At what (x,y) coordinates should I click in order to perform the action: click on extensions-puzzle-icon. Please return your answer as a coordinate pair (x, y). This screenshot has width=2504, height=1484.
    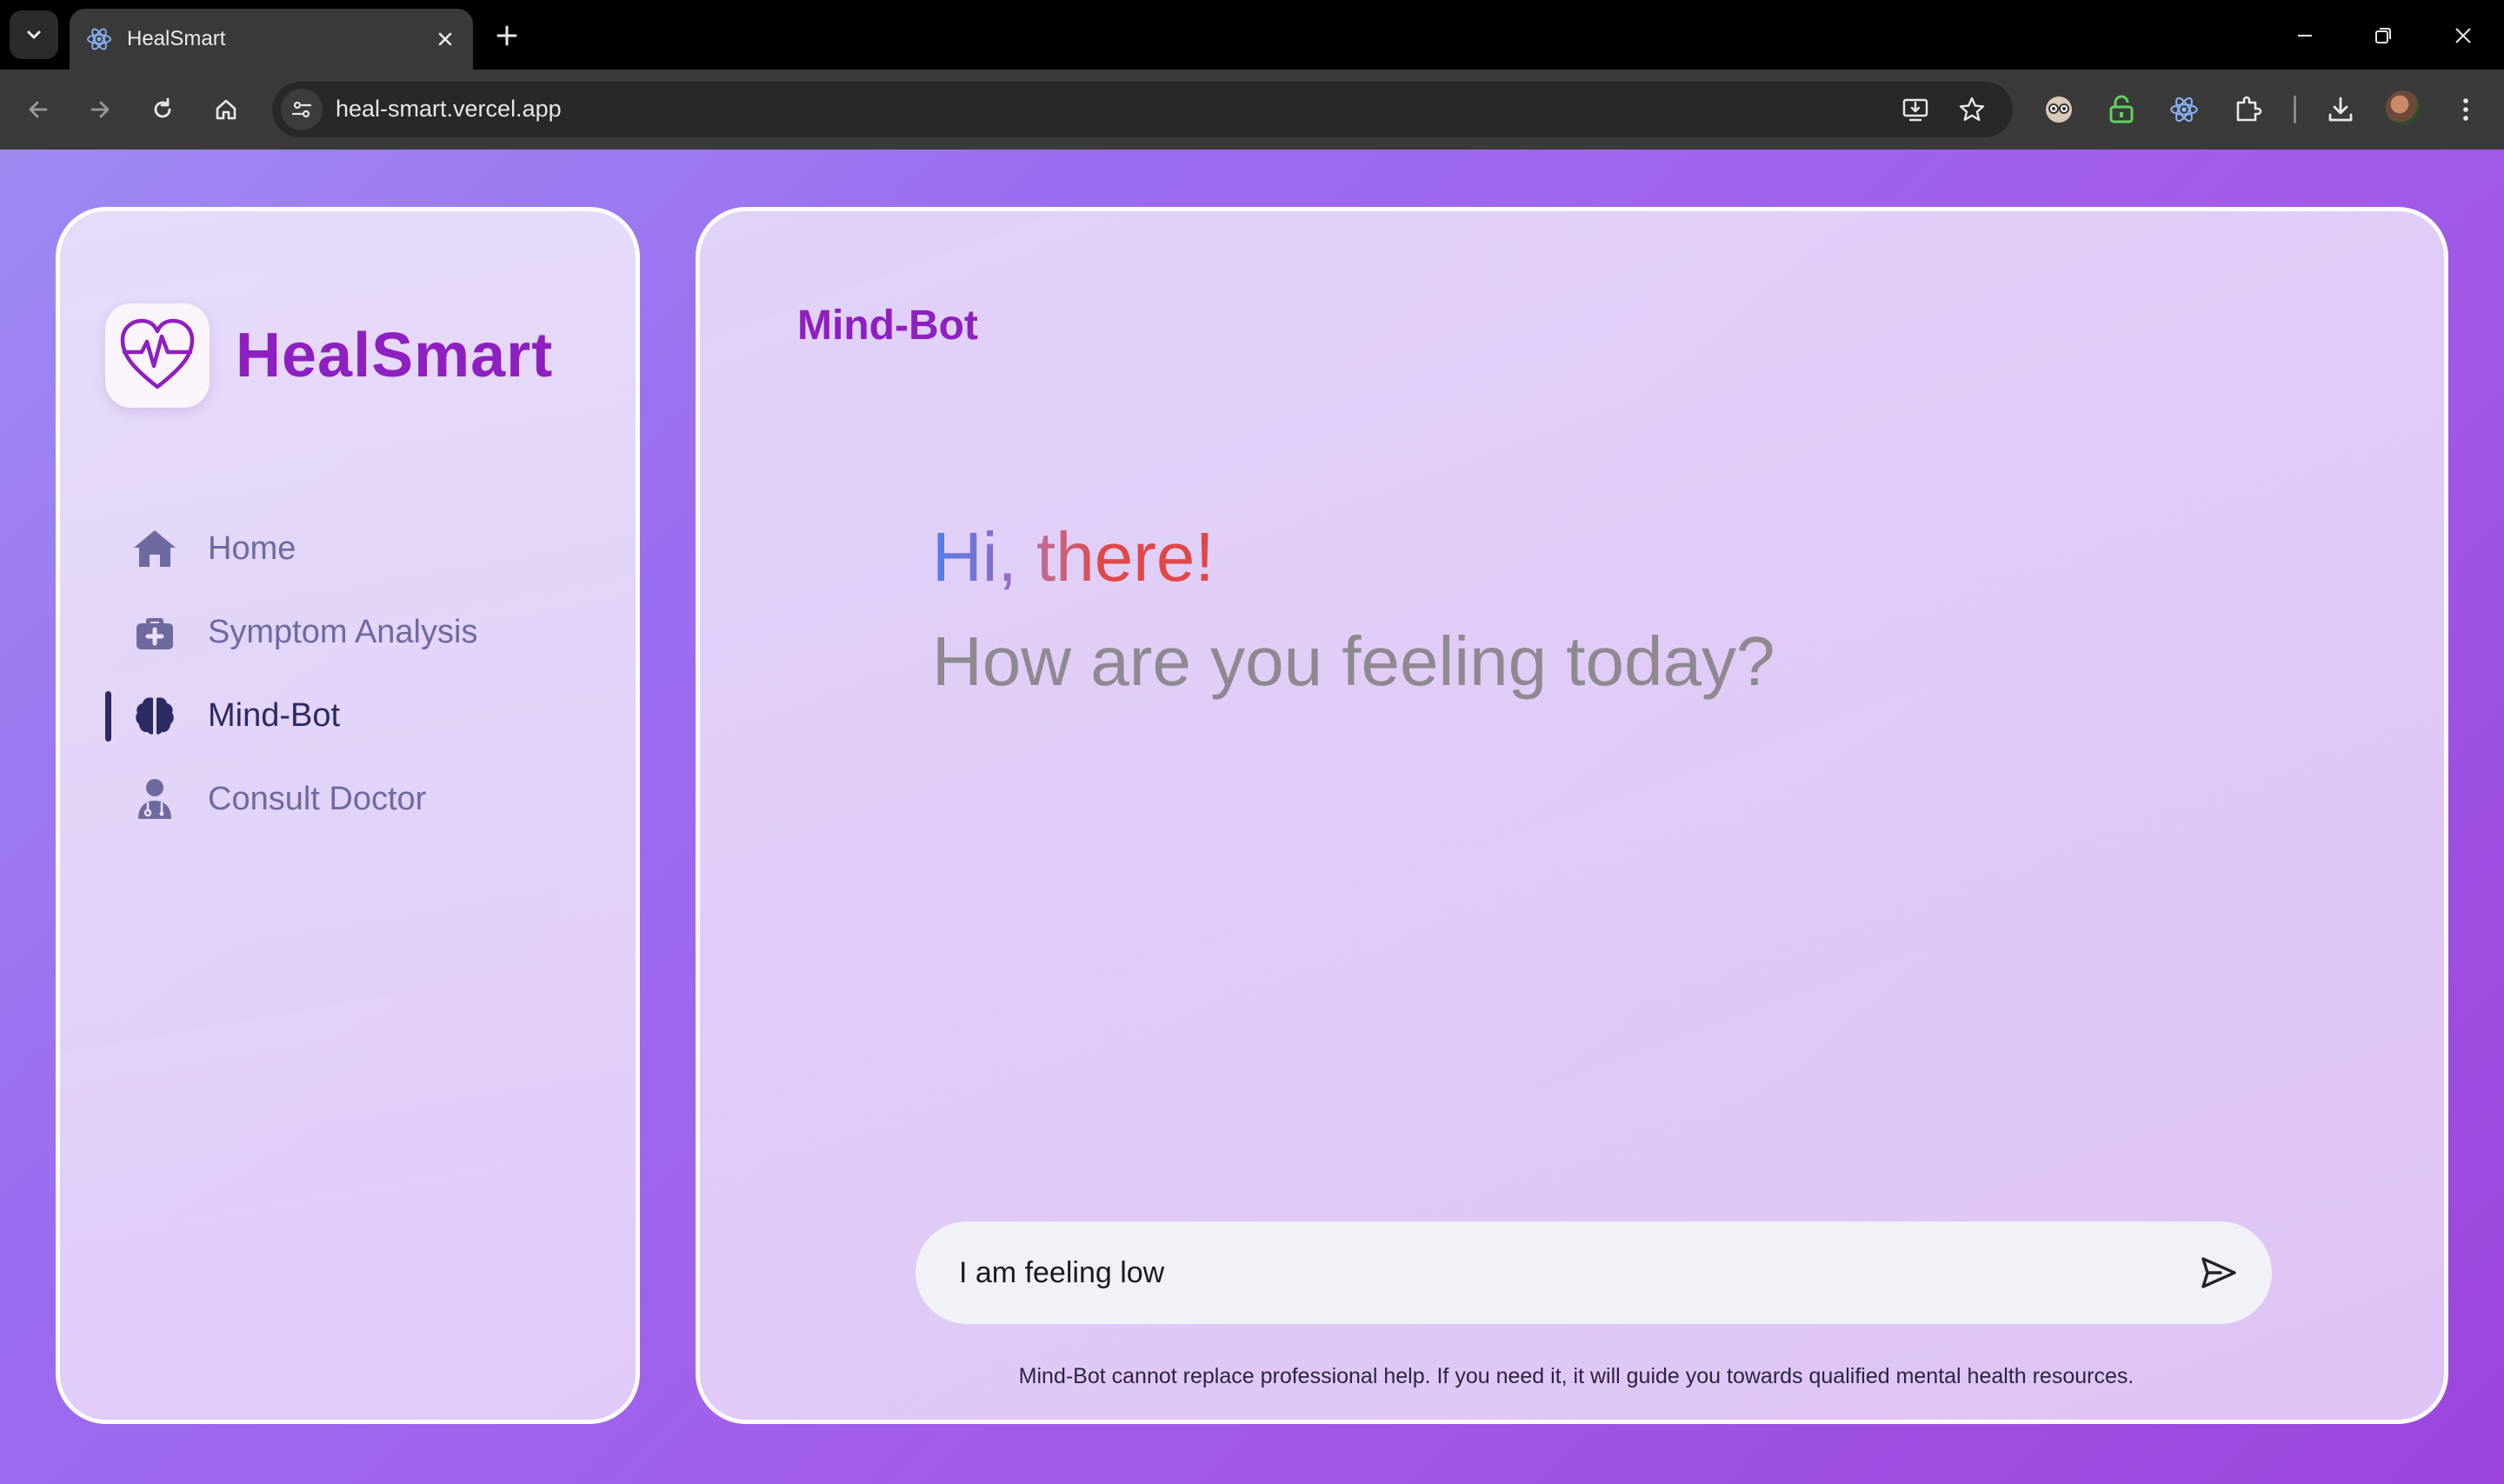
    Looking at the image, I should click on (2249, 109).